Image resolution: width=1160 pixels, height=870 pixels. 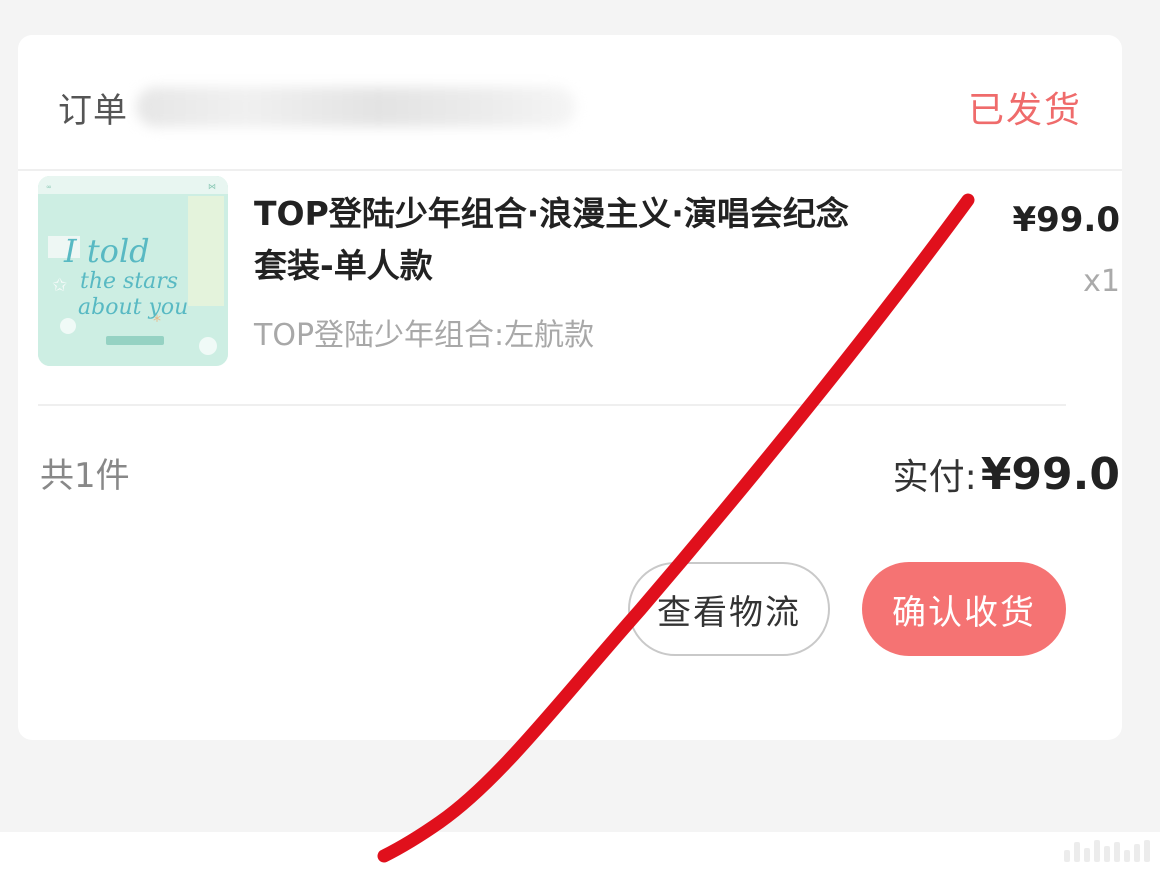 I want to click on bottom-bar, so click(x=580, y=851).